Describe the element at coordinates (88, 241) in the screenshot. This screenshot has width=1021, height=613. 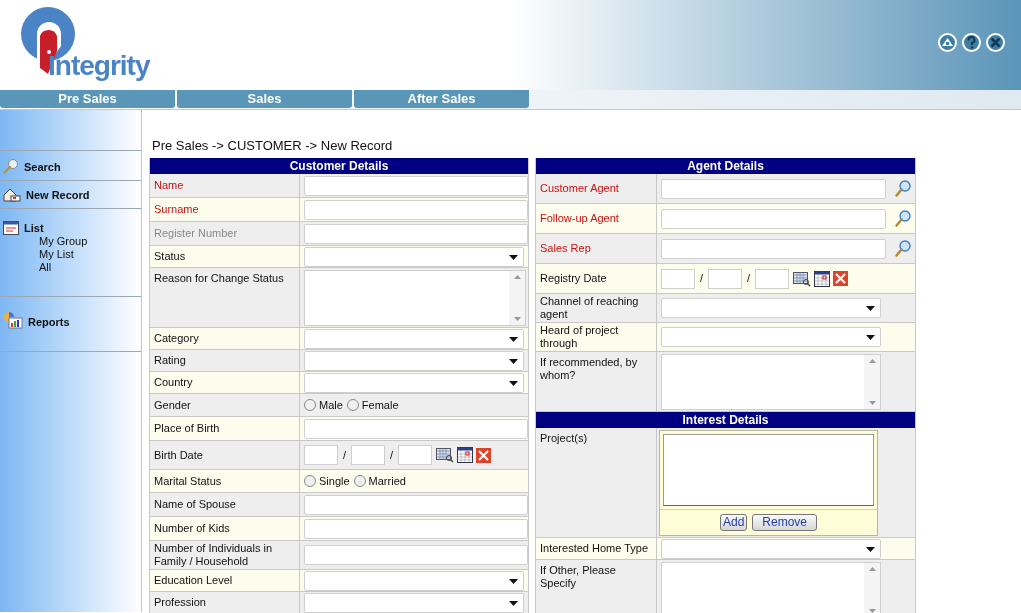
I see `sidebar-subitem: My Group` at that location.